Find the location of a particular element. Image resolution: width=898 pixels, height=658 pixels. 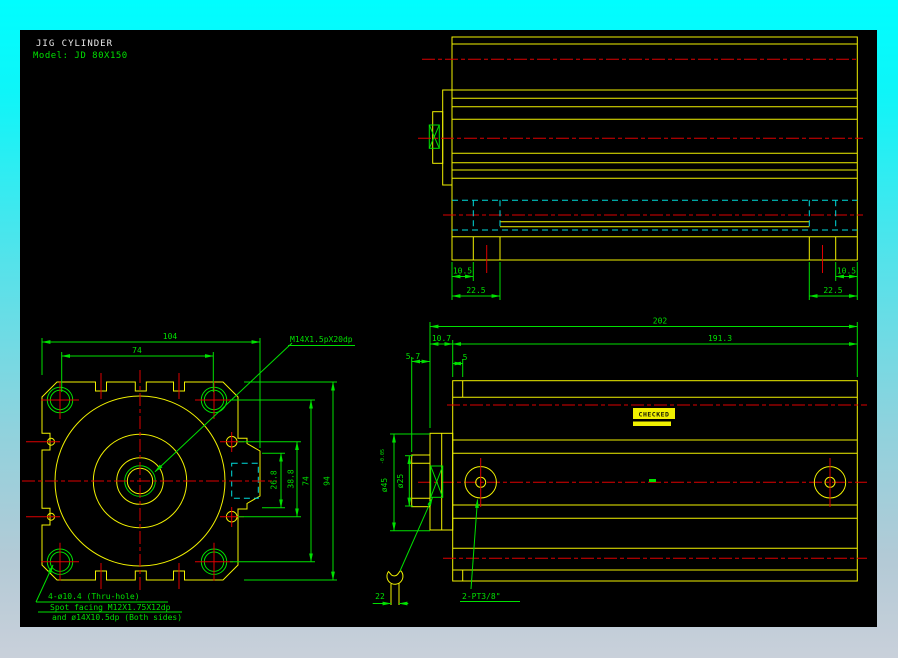

note-line-1: 4-ø10.4 (Thru-hole) is located at coordinates (94, 596).